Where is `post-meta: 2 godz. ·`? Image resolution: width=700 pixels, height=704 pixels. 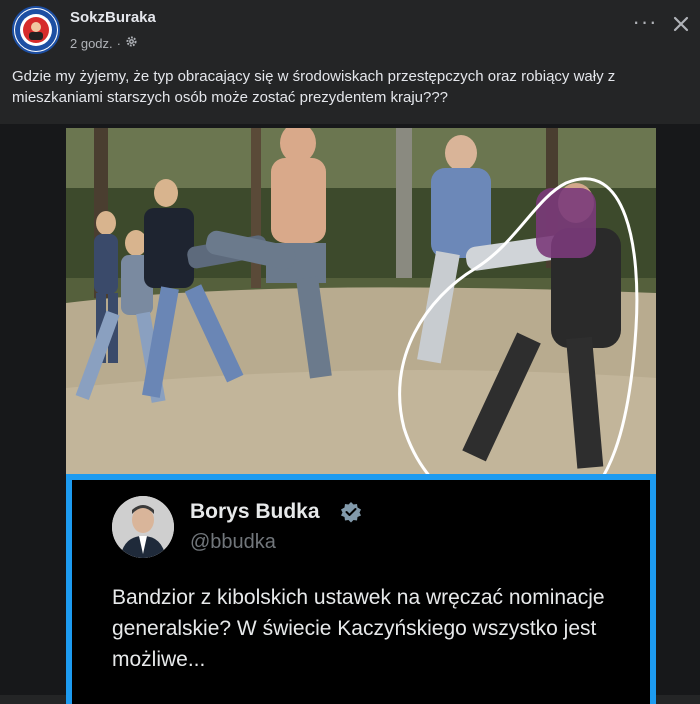
post-meta: 2 godz. · is located at coordinates (104, 43).